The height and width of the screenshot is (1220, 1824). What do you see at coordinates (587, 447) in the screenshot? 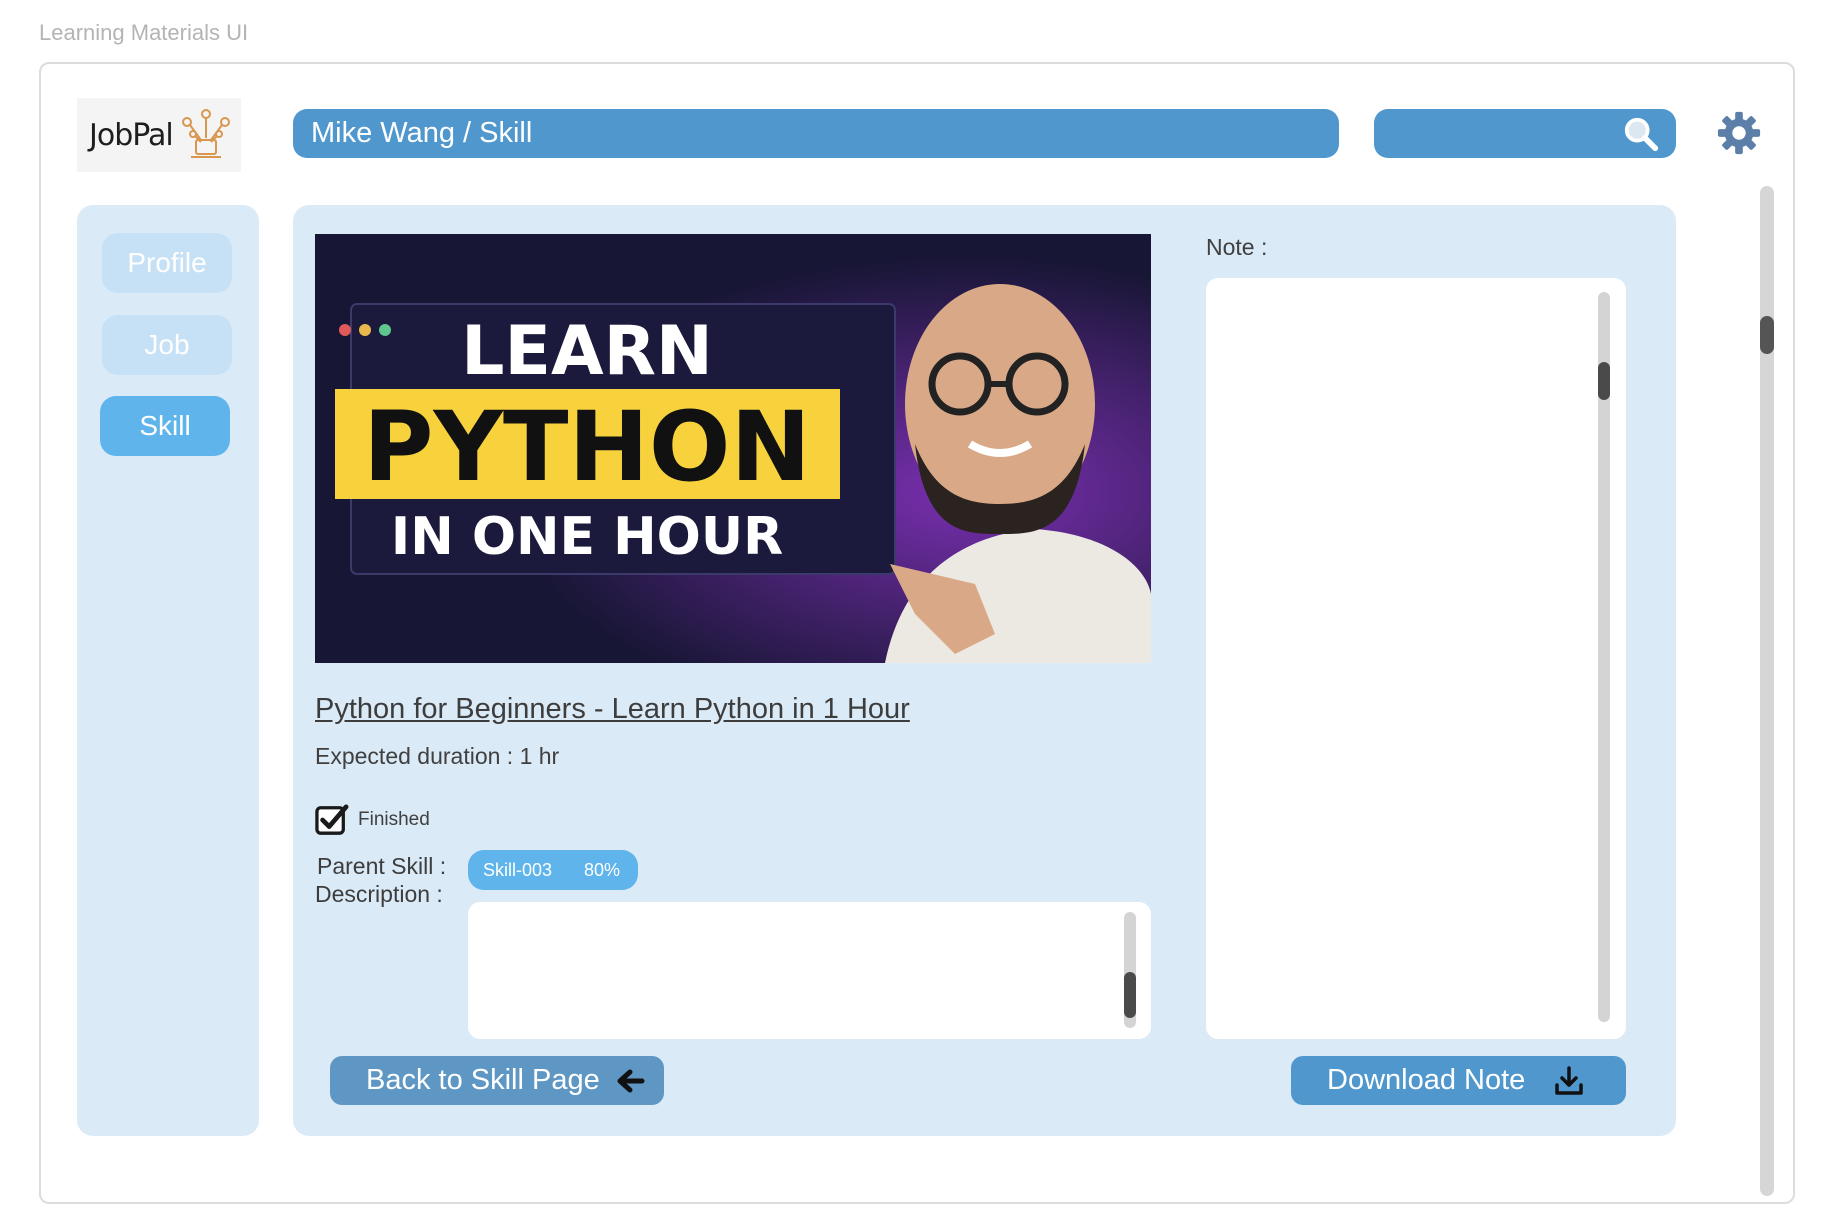
I see `thumbnail-line-2: PYTHON` at bounding box center [587, 447].